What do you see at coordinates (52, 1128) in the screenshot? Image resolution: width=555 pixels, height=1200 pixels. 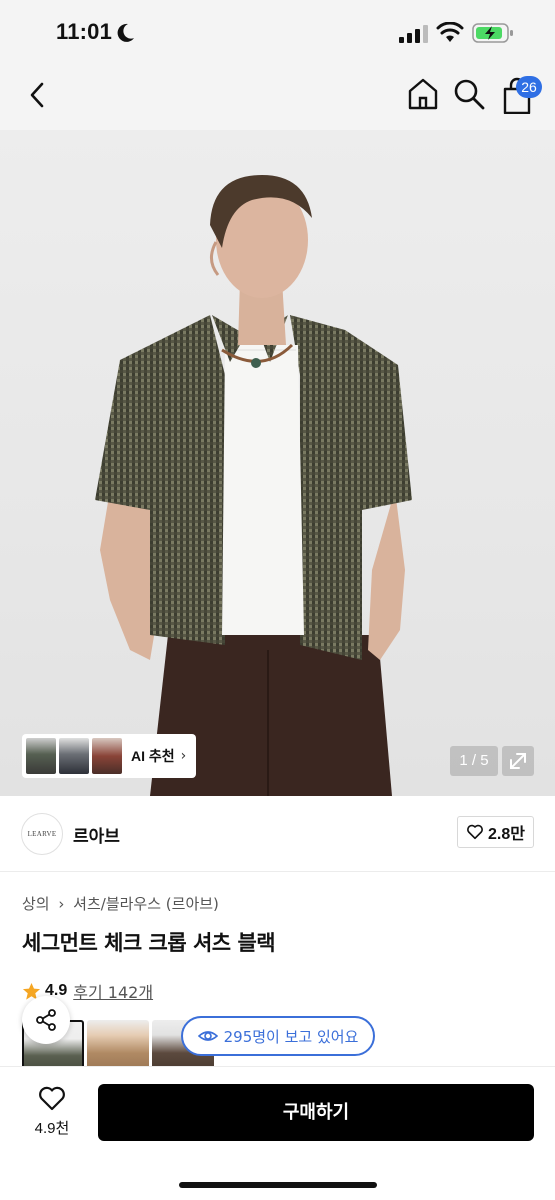 I see `wishlist-count: 4.9천` at bounding box center [52, 1128].